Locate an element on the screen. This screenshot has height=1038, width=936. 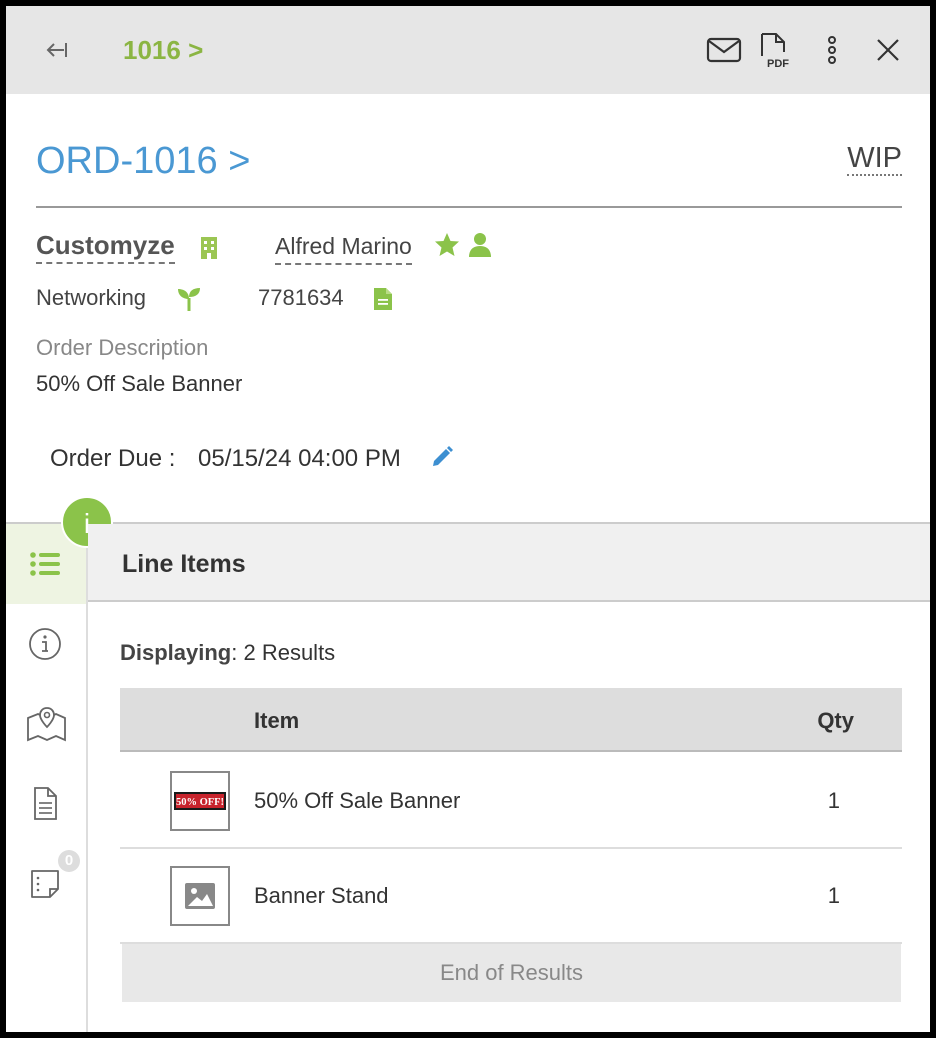
pdf-icon: PDF is located at coordinates (776, 51).